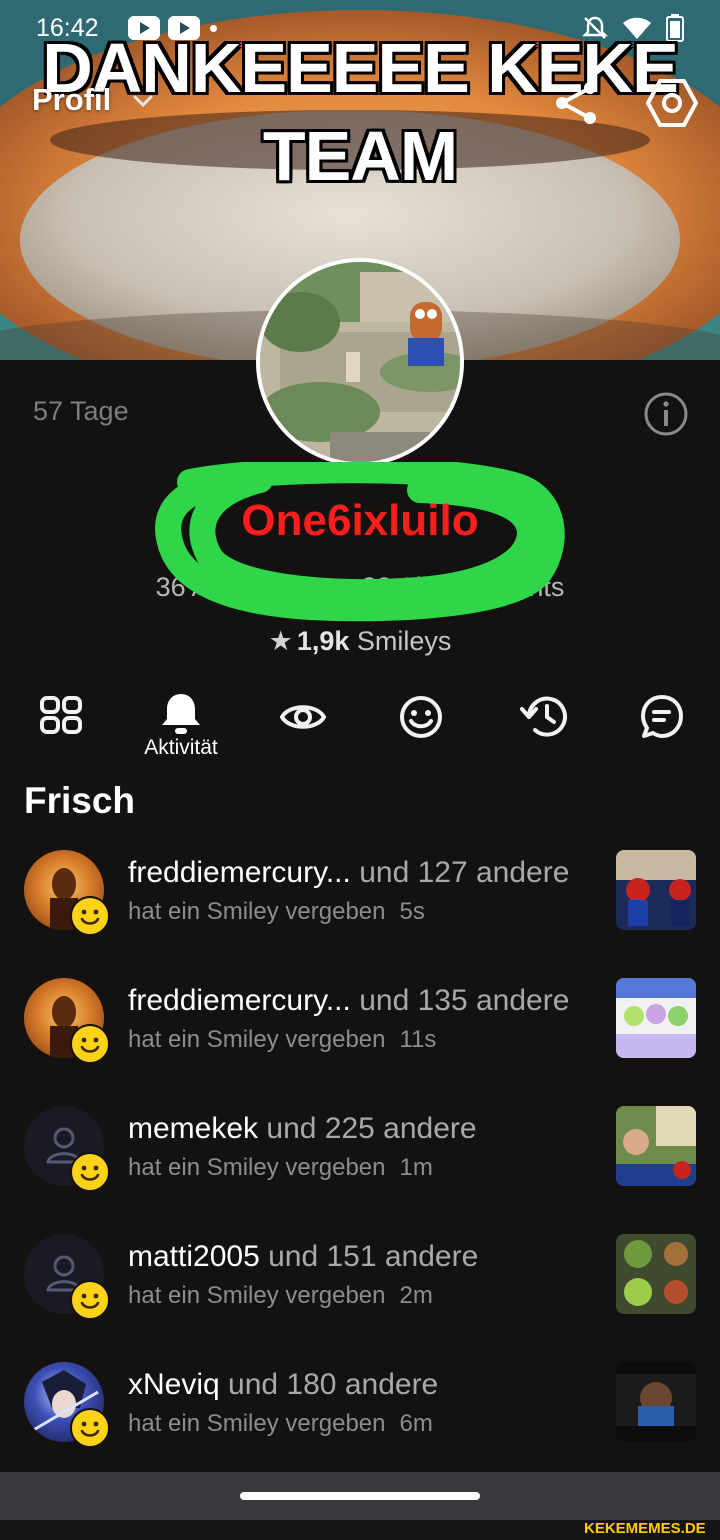 The image size is (720, 1540). Describe the element at coordinates (360, 156) in the screenshot. I see `meme-caption-line2: TEAM` at that location.